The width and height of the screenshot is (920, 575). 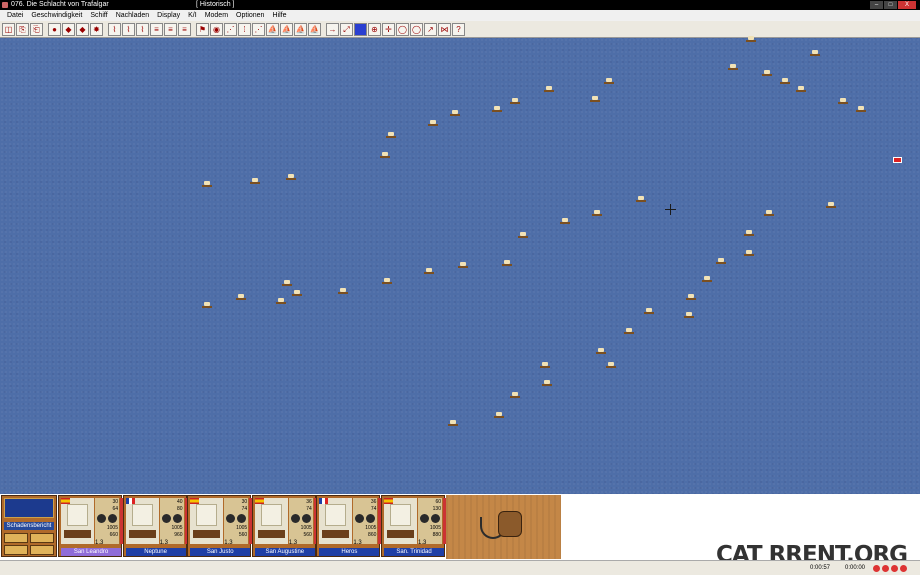 What do you see at coordinates (56, 15) in the screenshot?
I see `menu-geschwindigkeit: Geschwindigkeit` at bounding box center [56, 15].